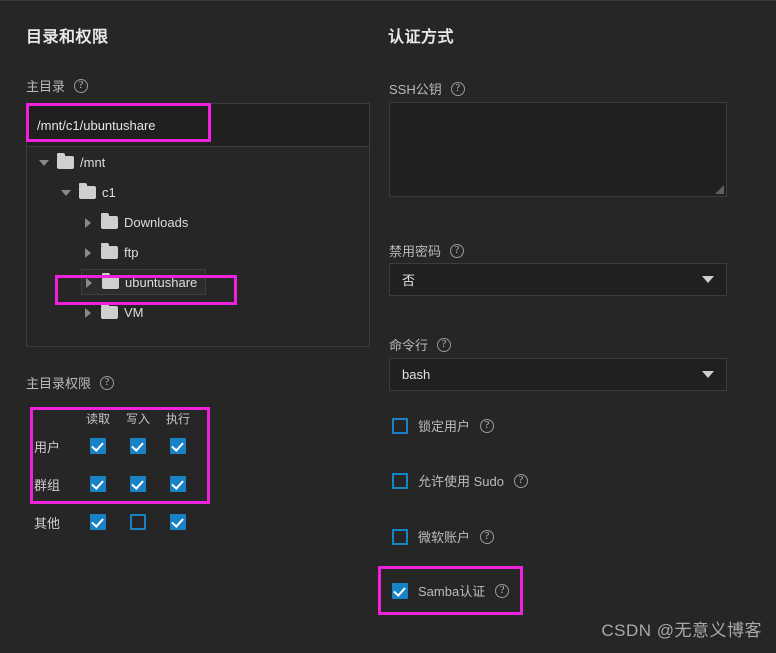  I want to click on permissions-row: 群组, so click(120, 484).